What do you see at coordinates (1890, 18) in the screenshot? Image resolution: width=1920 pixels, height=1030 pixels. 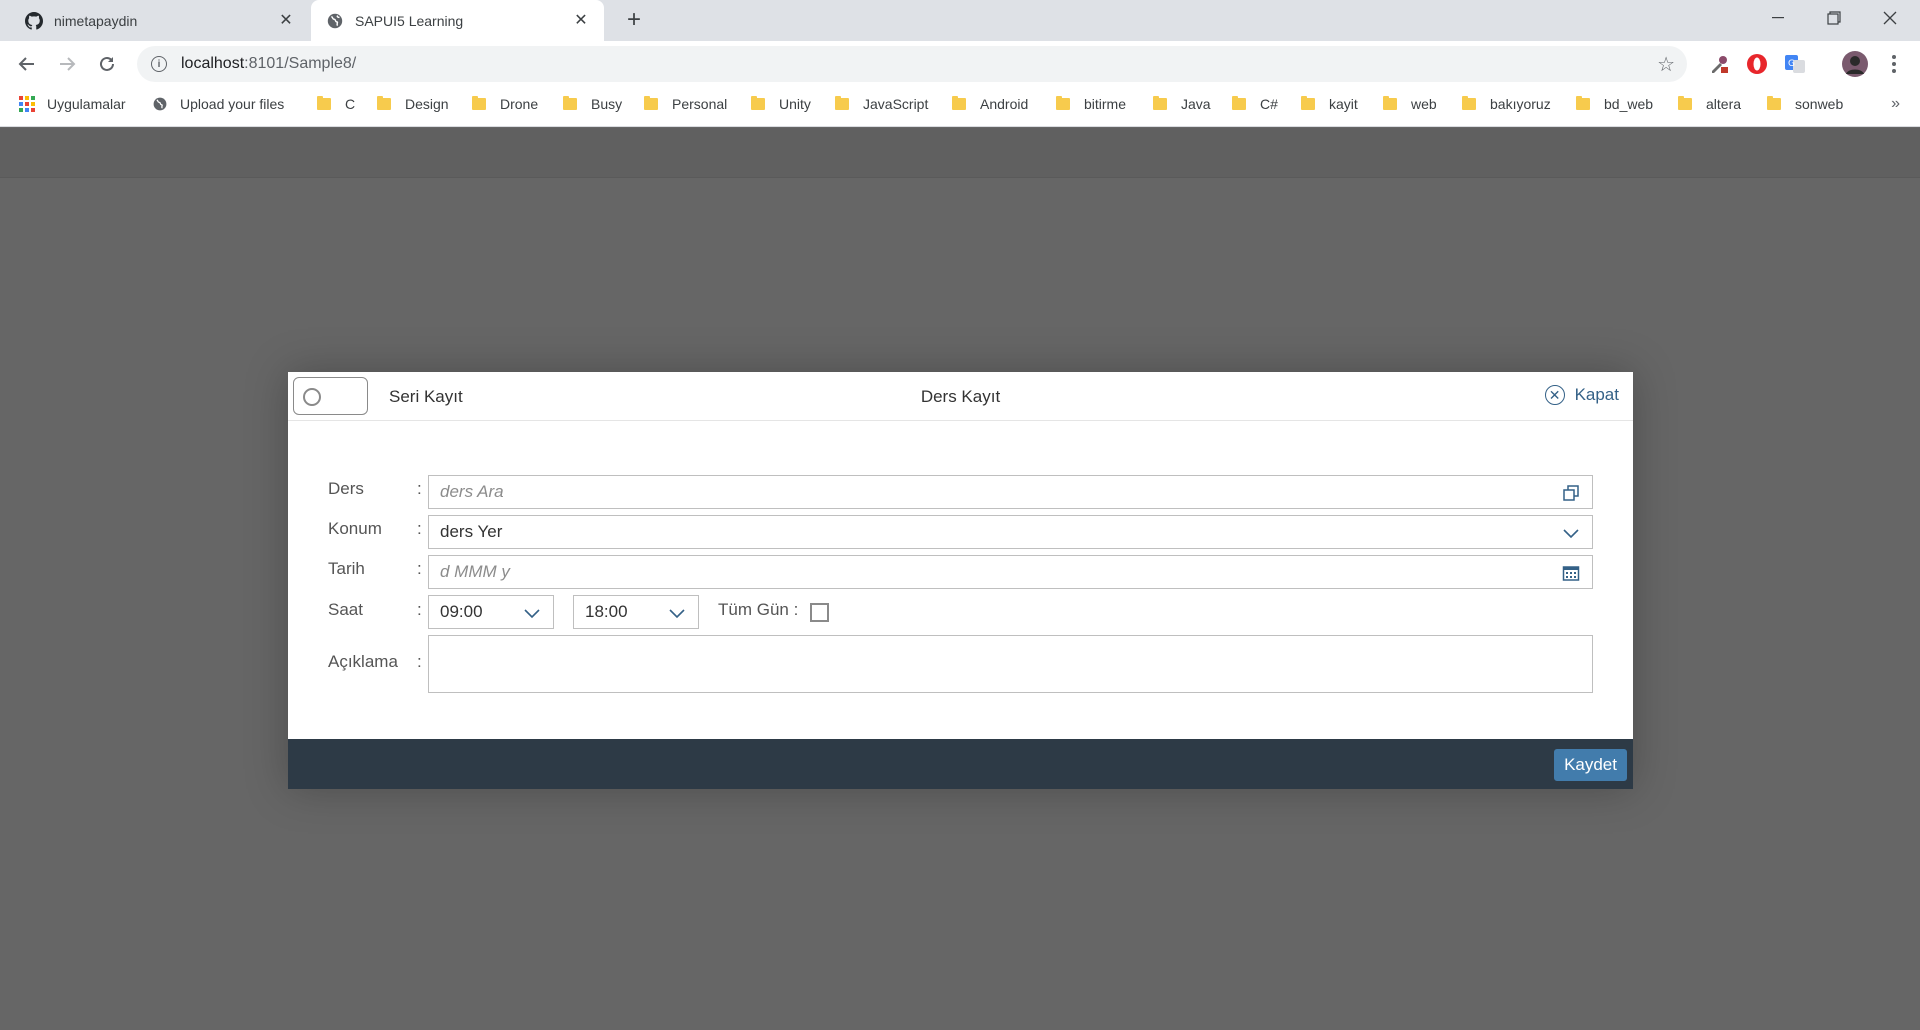 I see `close-window-icon` at bounding box center [1890, 18].